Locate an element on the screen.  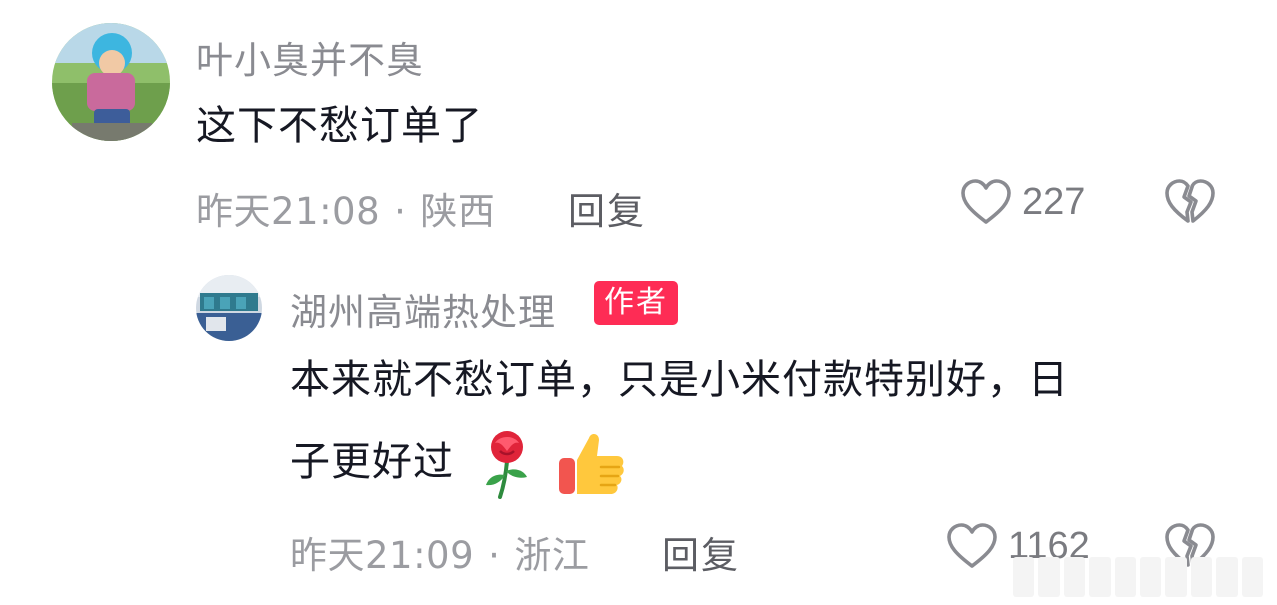
comment-meta: 昨天21:09 · 浙江 is located at coordinates (439, 552).